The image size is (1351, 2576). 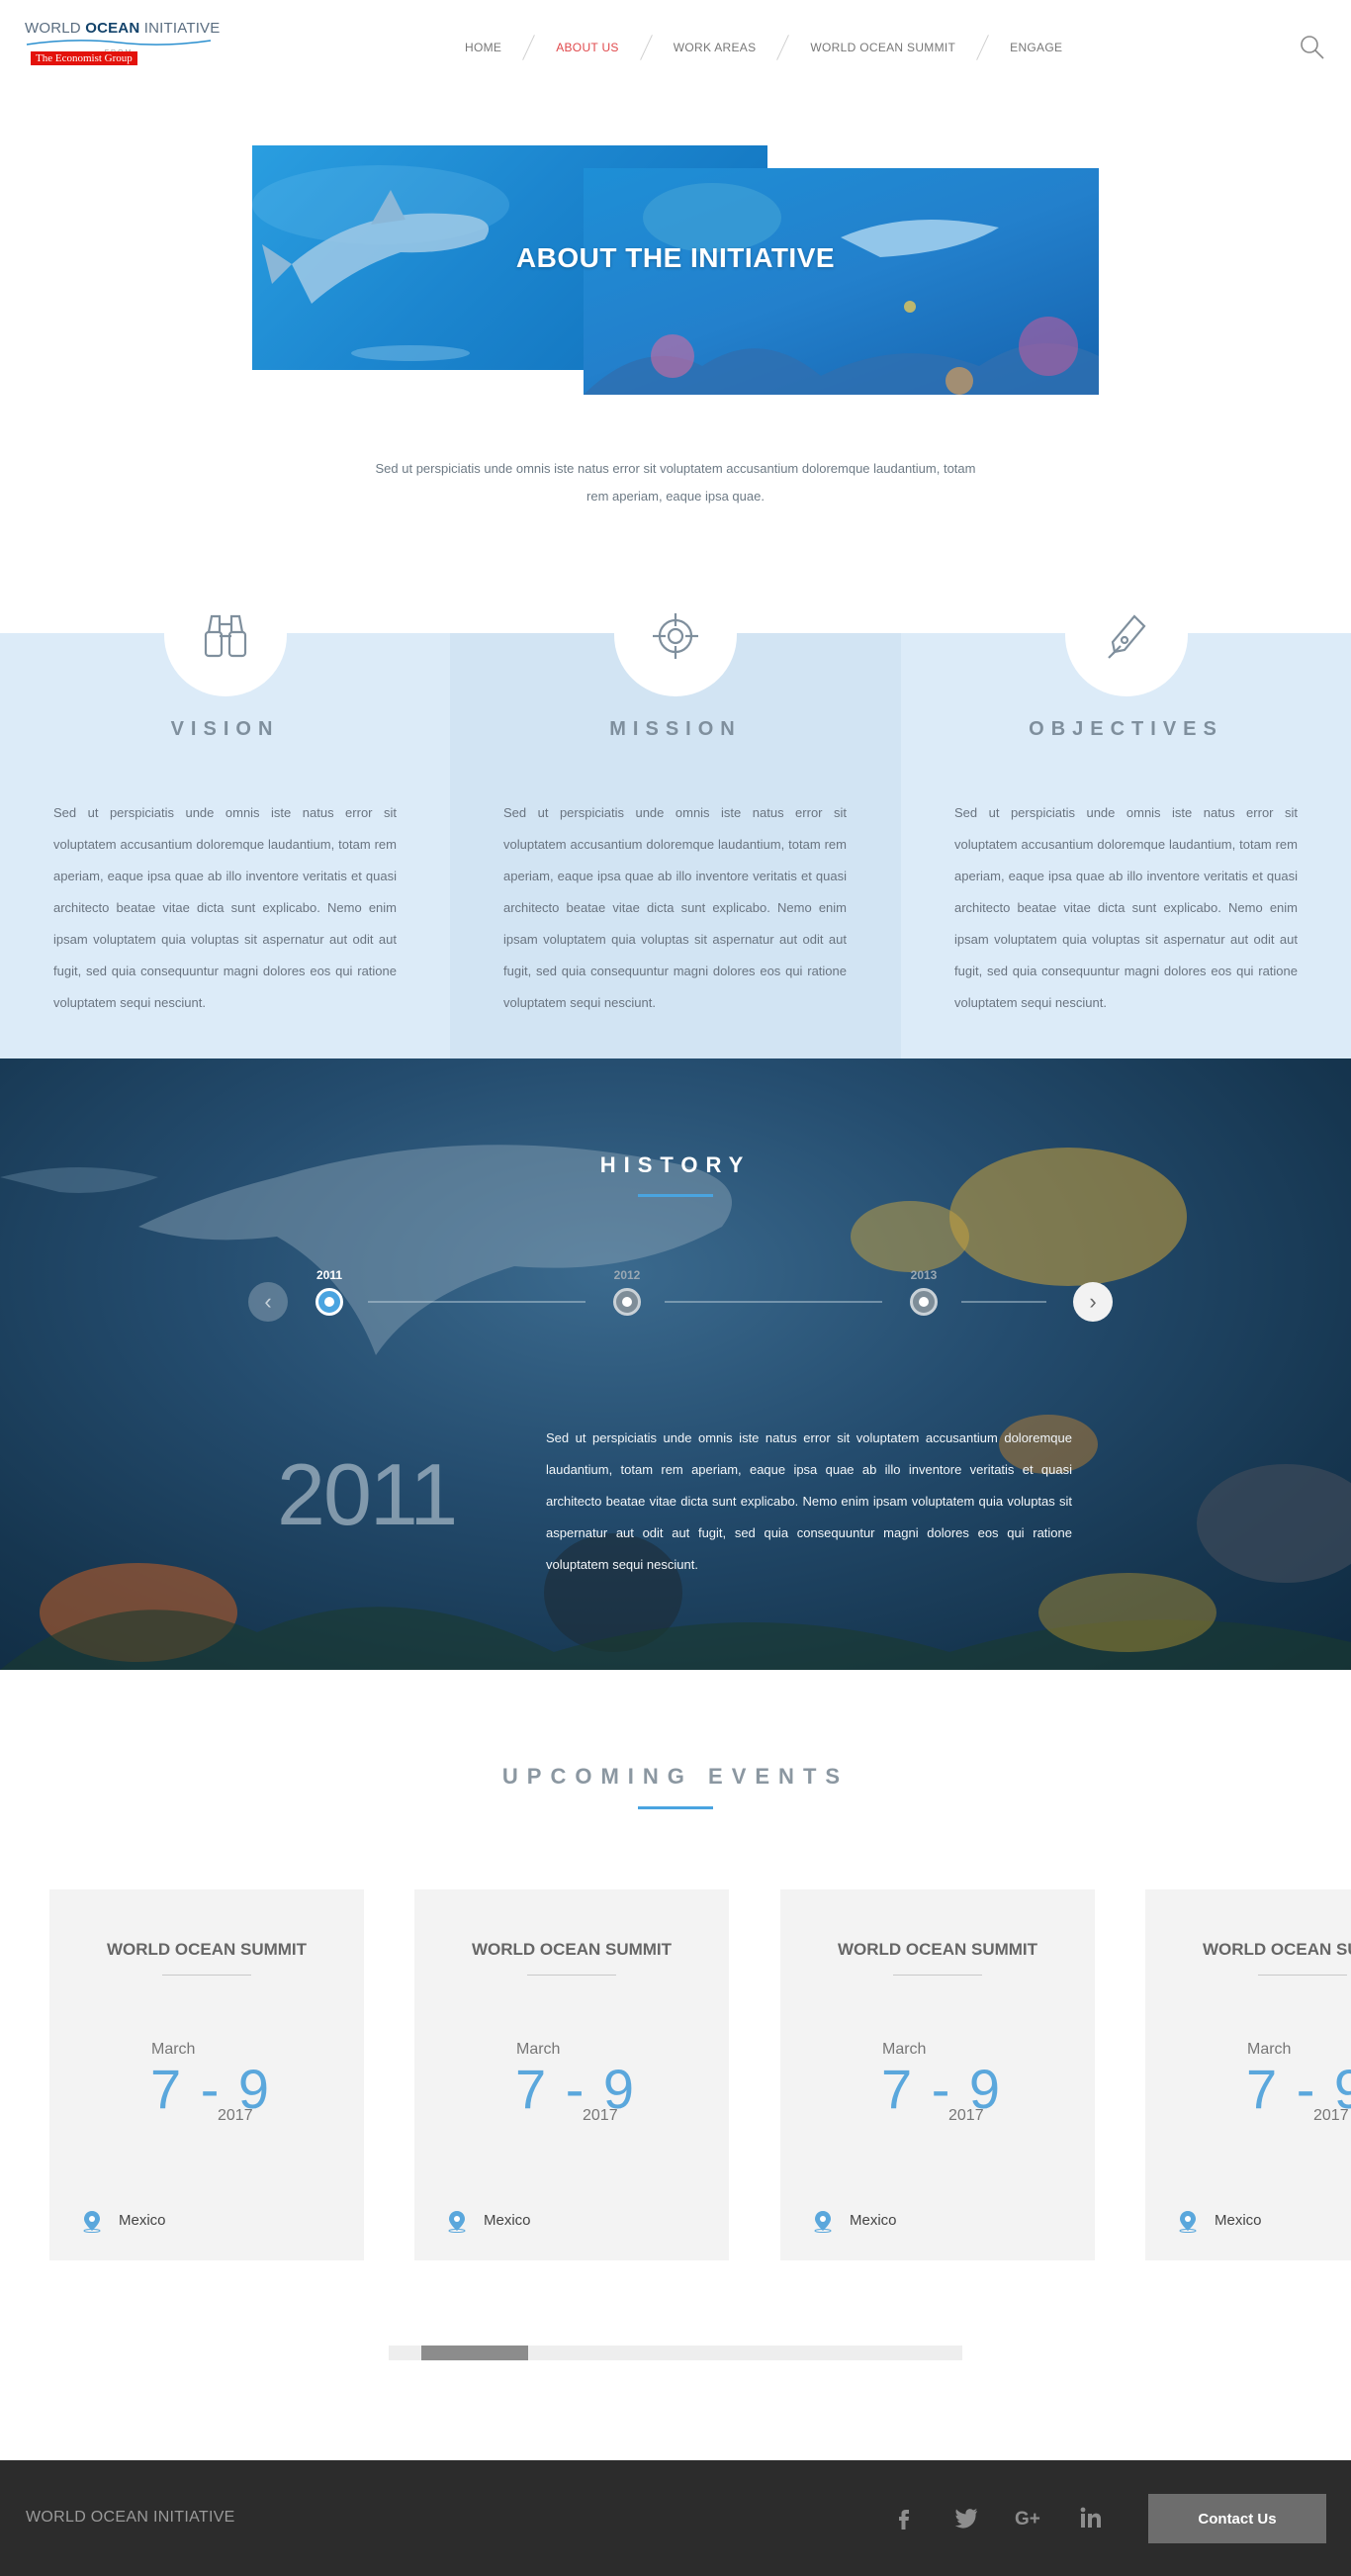 I want to click on footer-brand: WORLD OCEAN INITIATIVE, so click(x=130, y=2518).